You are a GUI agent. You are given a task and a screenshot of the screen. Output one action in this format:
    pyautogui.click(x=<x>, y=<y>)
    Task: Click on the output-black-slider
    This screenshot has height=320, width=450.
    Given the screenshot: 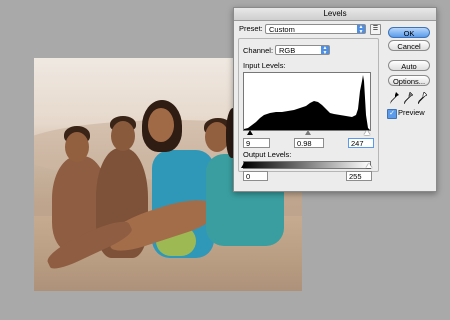 What is the action you would take?
    pyautogui.click(x=244, y=165)
    